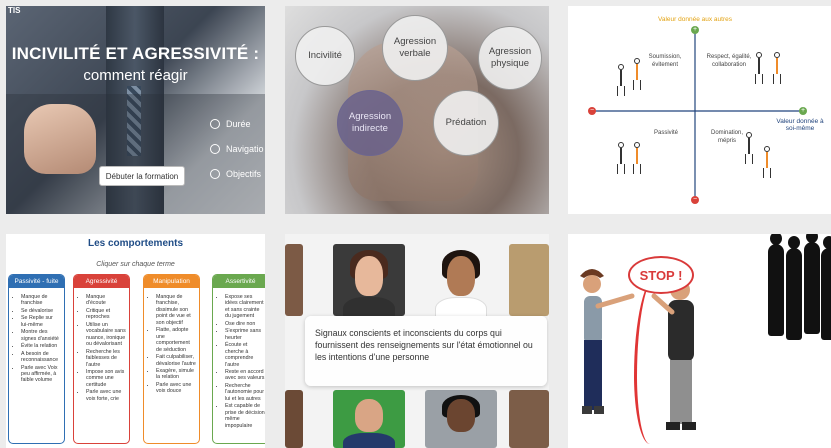 This screenshot has width=831, height=448. What do you see at coordinates (244, 173) in the screenshot?
I see `menu-item-label: Objectifs` at bounding box center [244, 173].